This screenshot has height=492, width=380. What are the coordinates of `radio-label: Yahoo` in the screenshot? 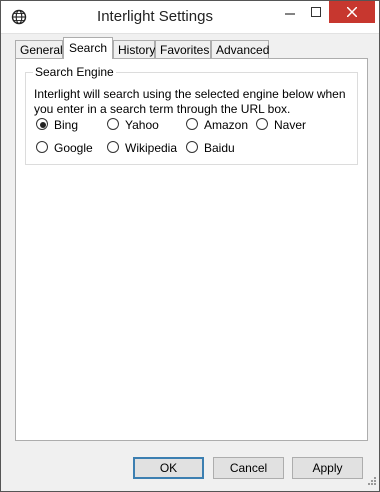 It's located at (142, 125).